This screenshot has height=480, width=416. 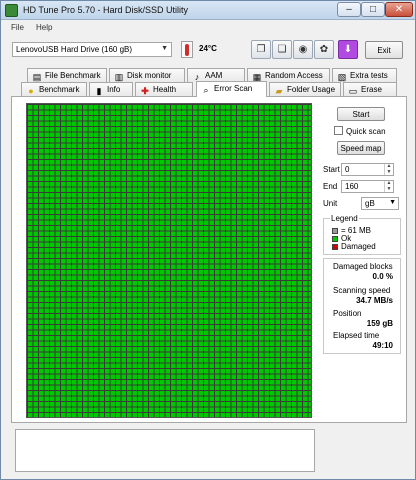 I want to click on tab-random-access: ▦ Random Access, so click(x=288, y=75).